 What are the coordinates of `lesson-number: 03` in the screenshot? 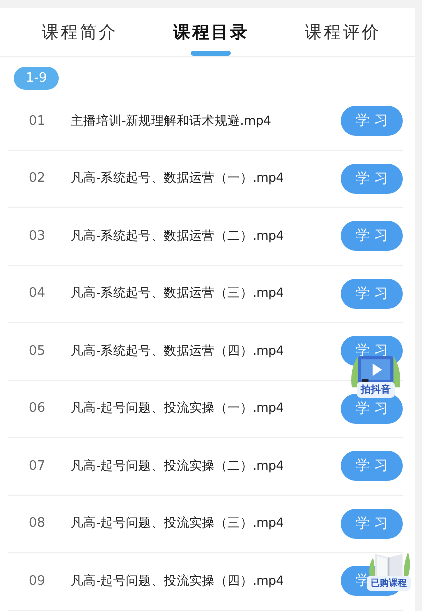 It's located at (38, 236).